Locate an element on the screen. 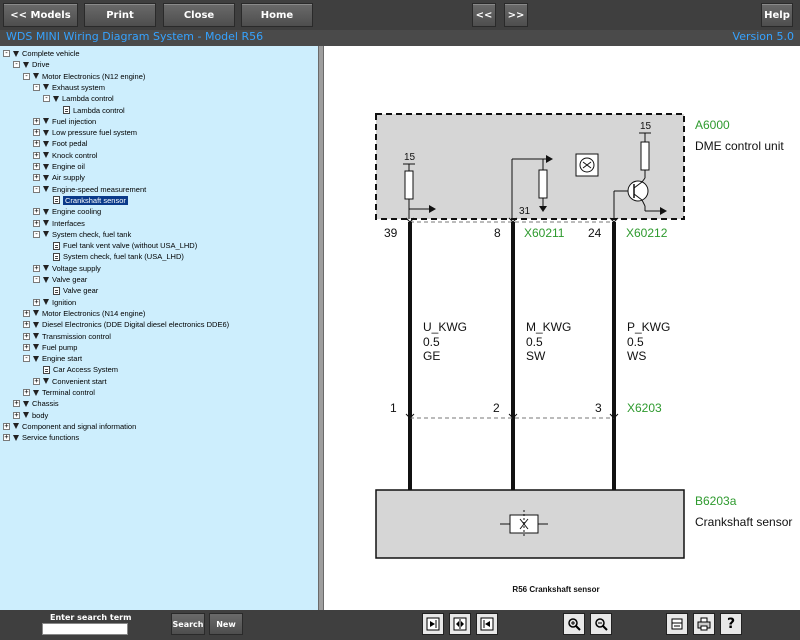 This screenshot has height=640, width=800. tree-node: - Complete vehicle is located at coordinates (41, 53).